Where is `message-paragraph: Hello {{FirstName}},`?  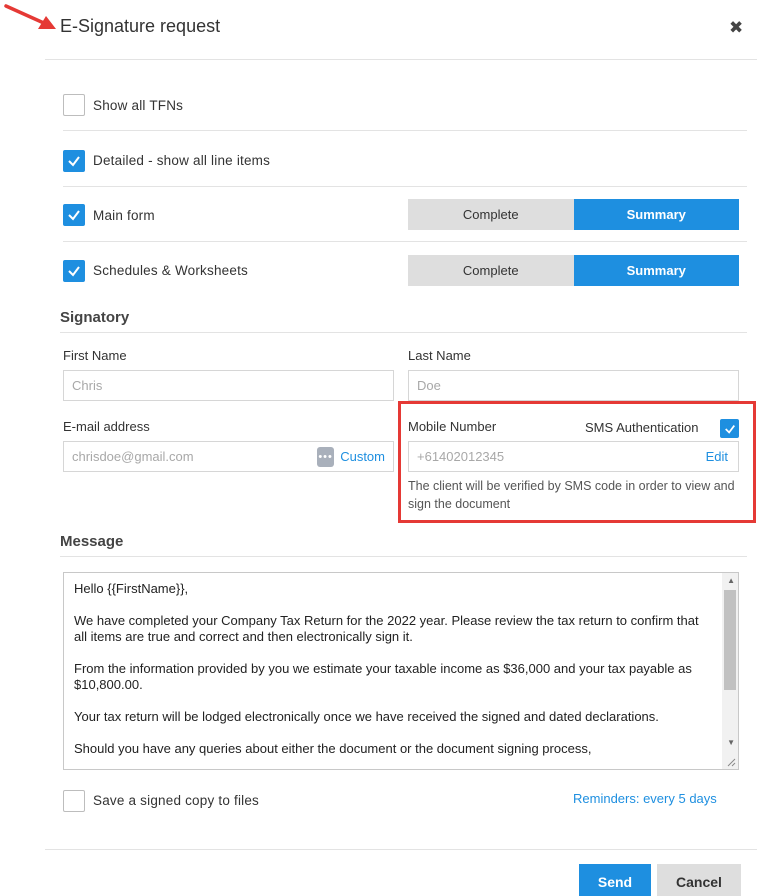
message-paragraph: Hello {{FirstName}}, is located at coordinates (131, 588).